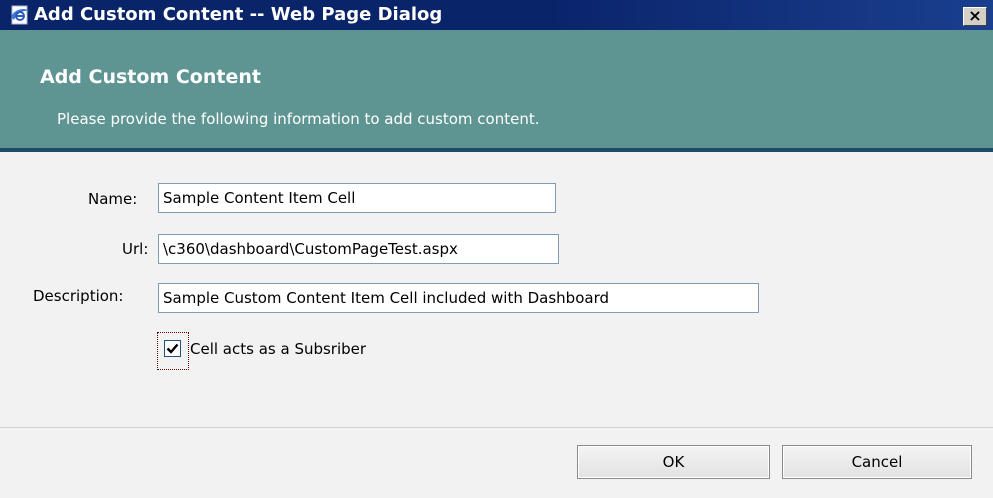 The image size is (993, 498). I want to click on url-field: \c360\dashboard\CustomPageTest.aspx, so click(358, 249).